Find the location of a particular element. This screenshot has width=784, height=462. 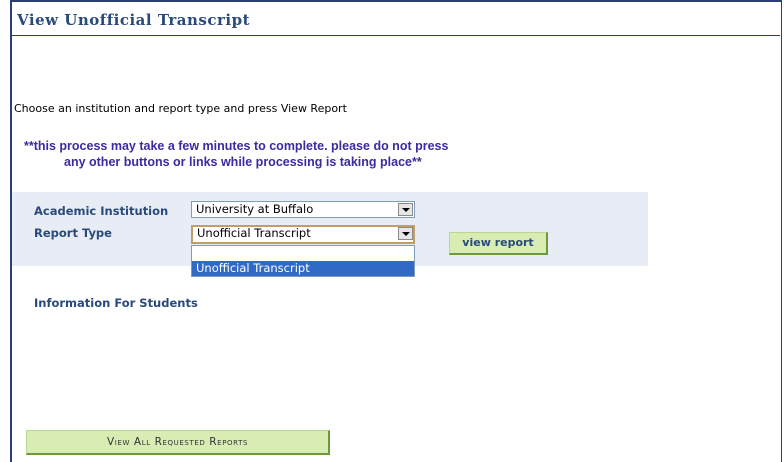

report-type-label: Report Type is located at coordinates (73, 233).